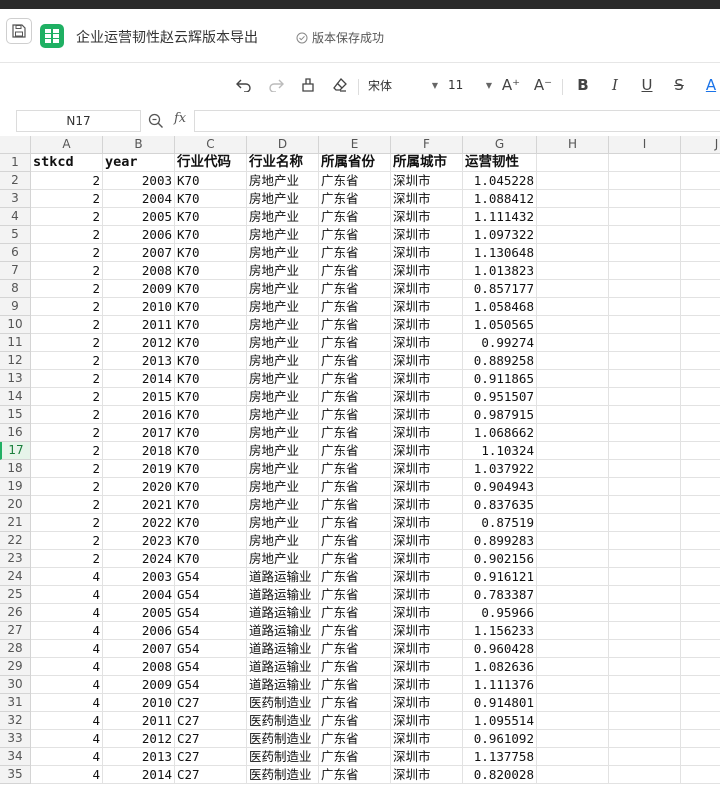 The height and width of the screenshot is (786, 720). I want to click on column-header: E, so click(355, 145).